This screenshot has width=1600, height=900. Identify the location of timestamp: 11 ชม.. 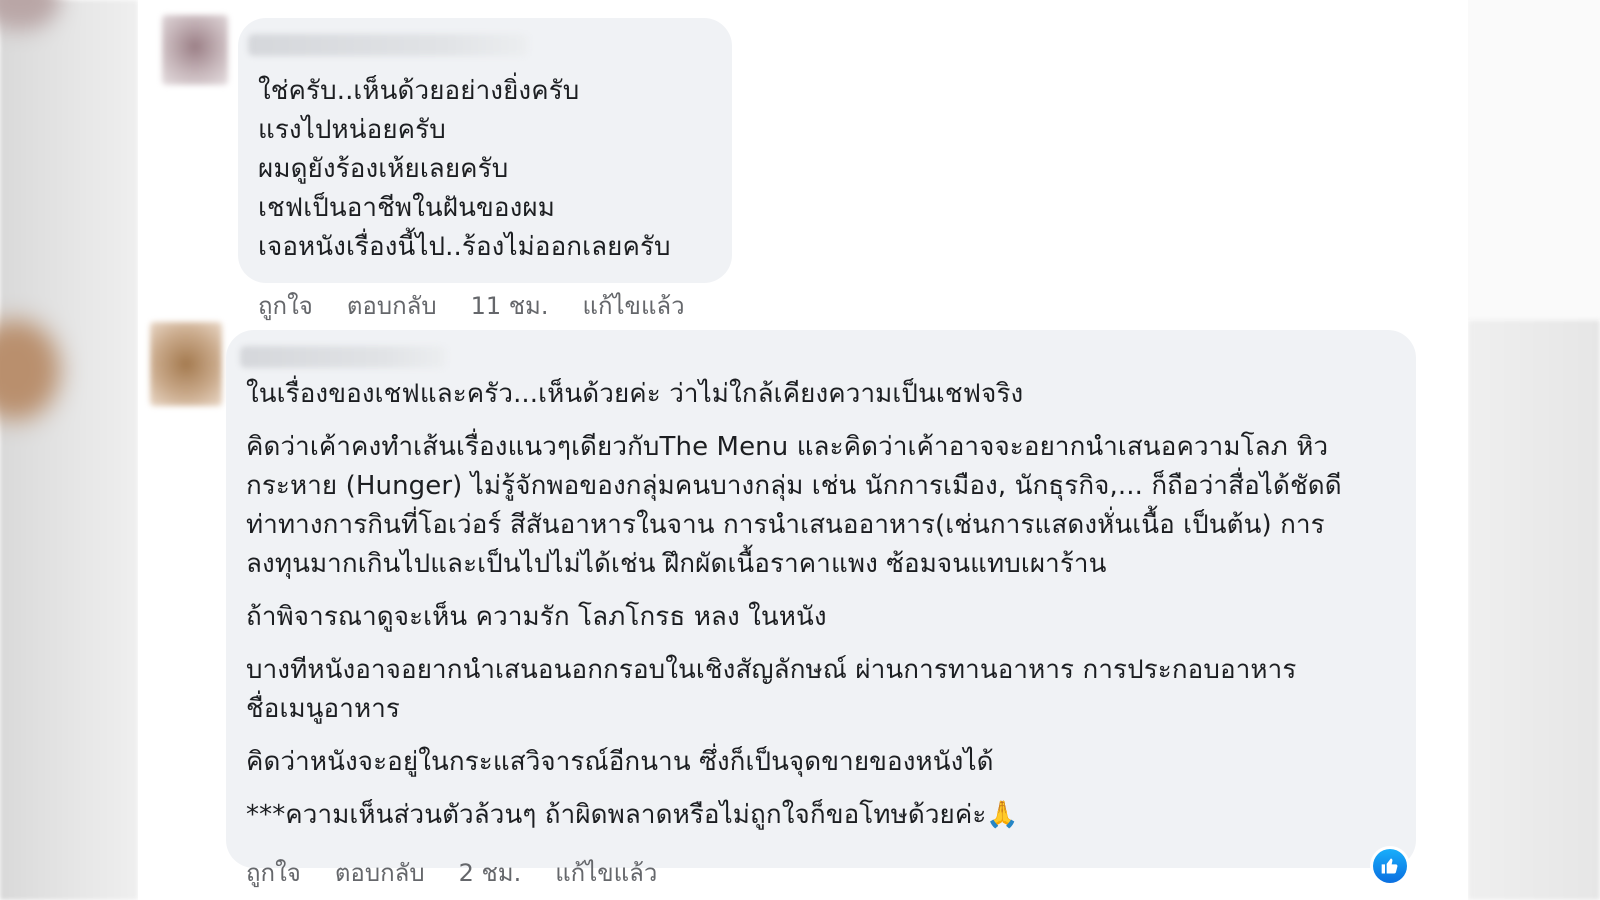
(510, 305).